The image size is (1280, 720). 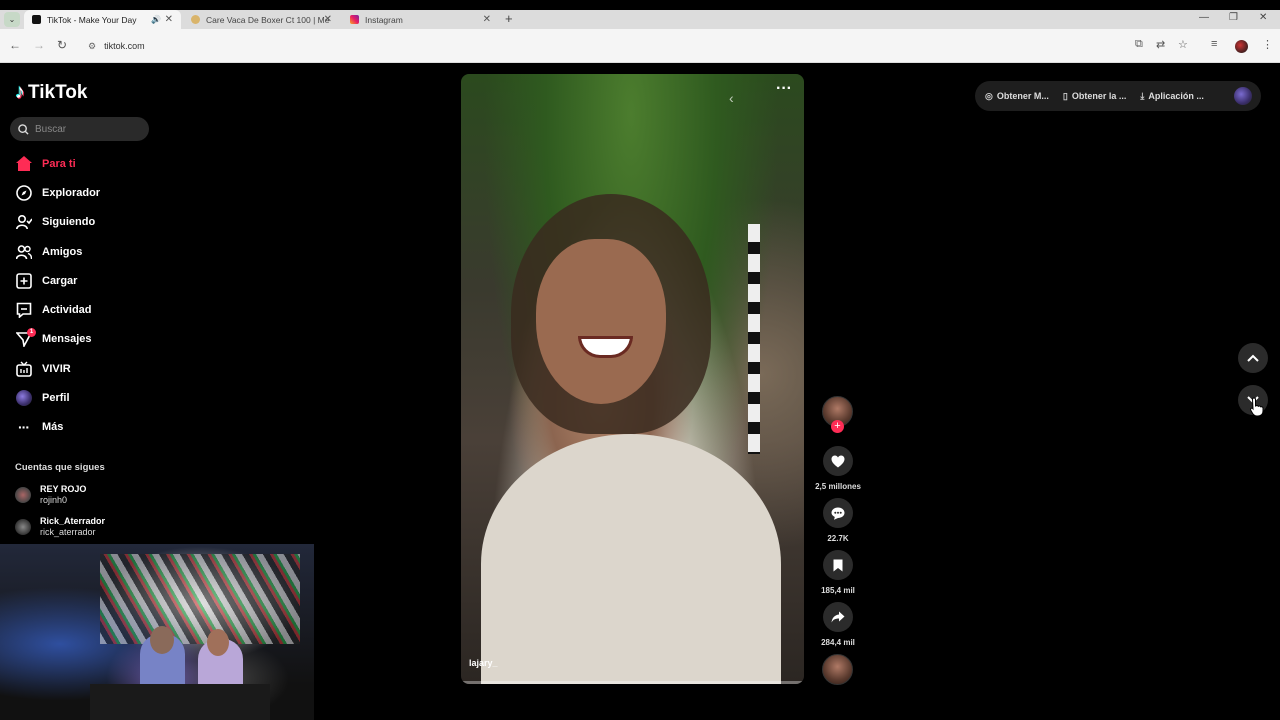 I want to click on minimize-button: —, so click(x=1204, y=17).